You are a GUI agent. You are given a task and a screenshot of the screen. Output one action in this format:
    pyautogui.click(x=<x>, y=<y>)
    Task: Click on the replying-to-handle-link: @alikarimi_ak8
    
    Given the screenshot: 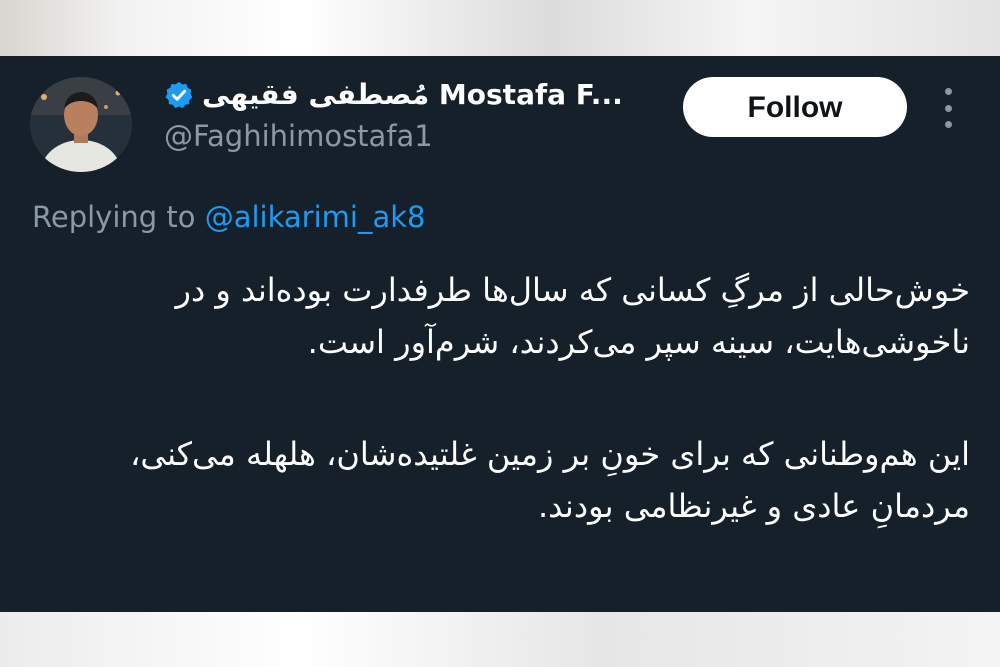 What is the action you would take?
    pyautogui.click(x=315, y=217)
    